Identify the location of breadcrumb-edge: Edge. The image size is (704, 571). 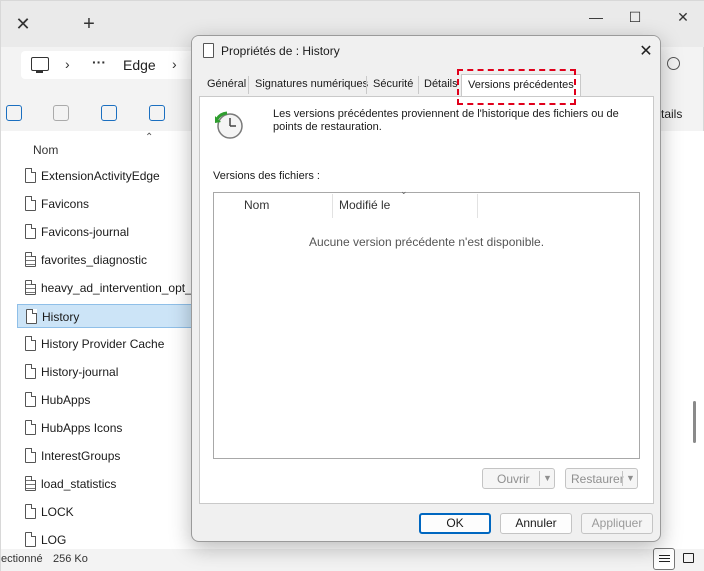
(139, 65).